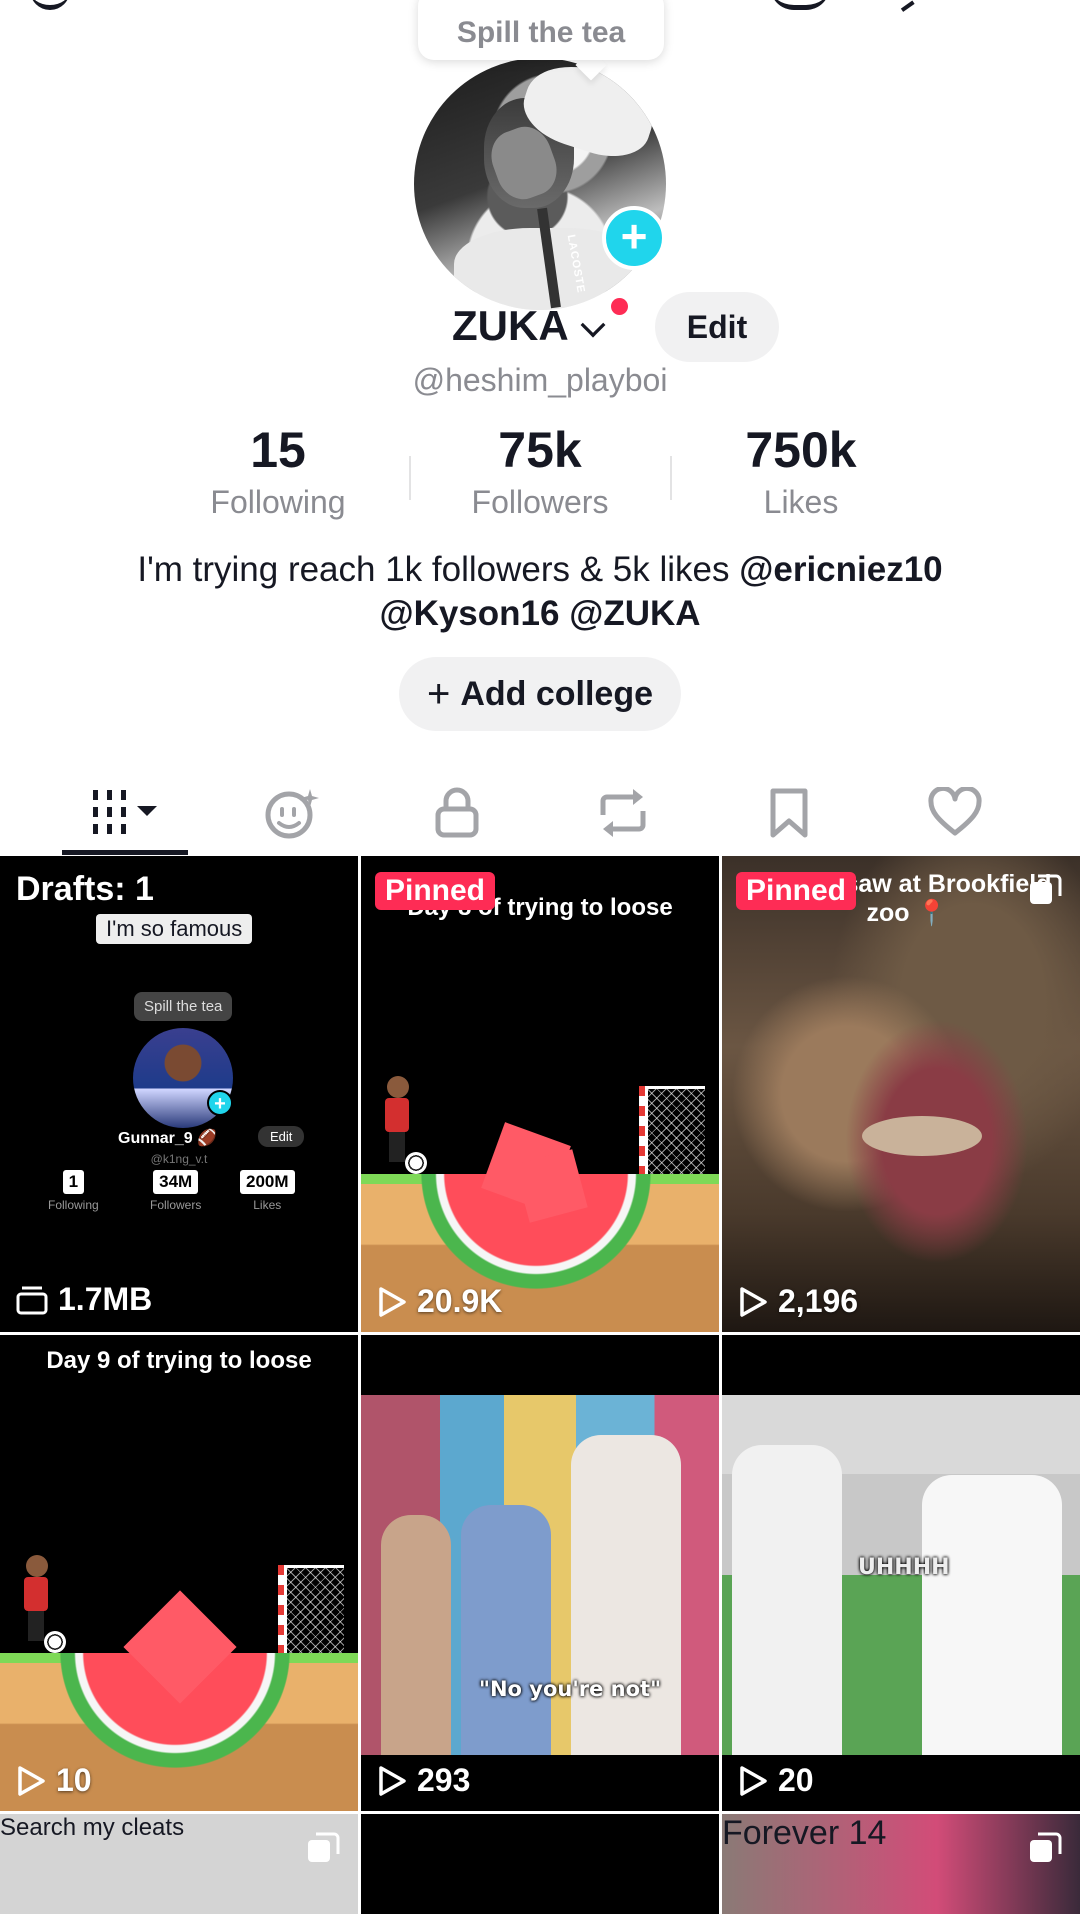 The width and height of the screenshot is (1080, 1920). Describe the element at coordinates (801, 502) in the screenshot. I see `stat-label: Likes` at that location.